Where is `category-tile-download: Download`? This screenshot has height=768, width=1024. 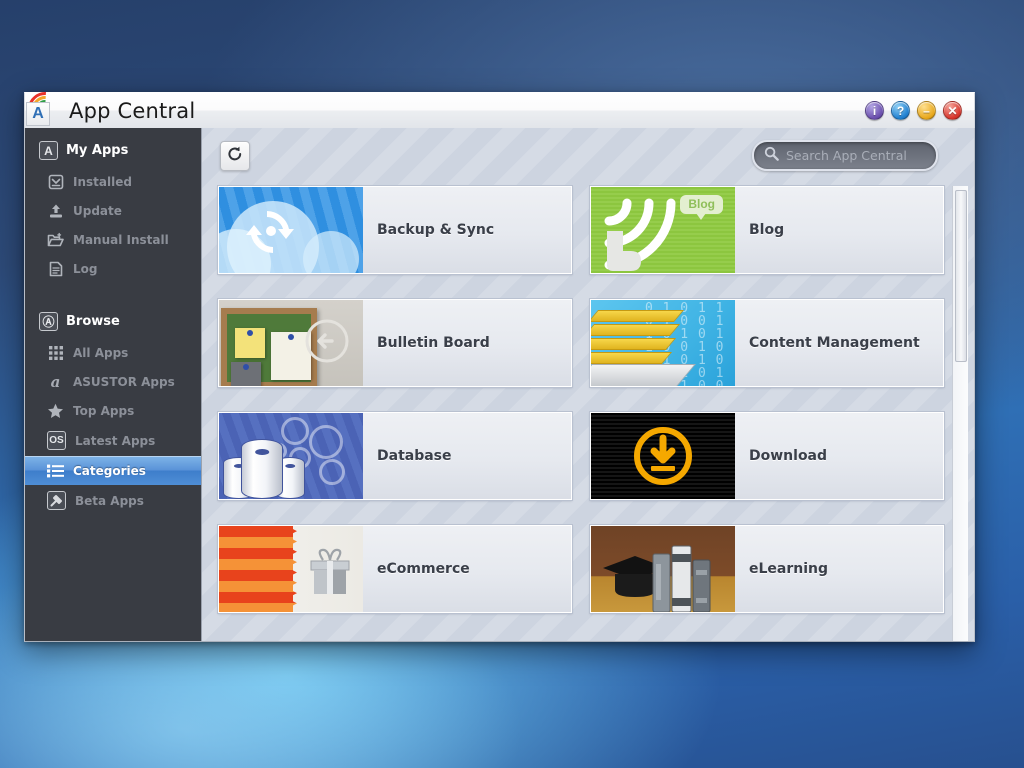 category-tile-download: Download is located at coordinates (767, 456).